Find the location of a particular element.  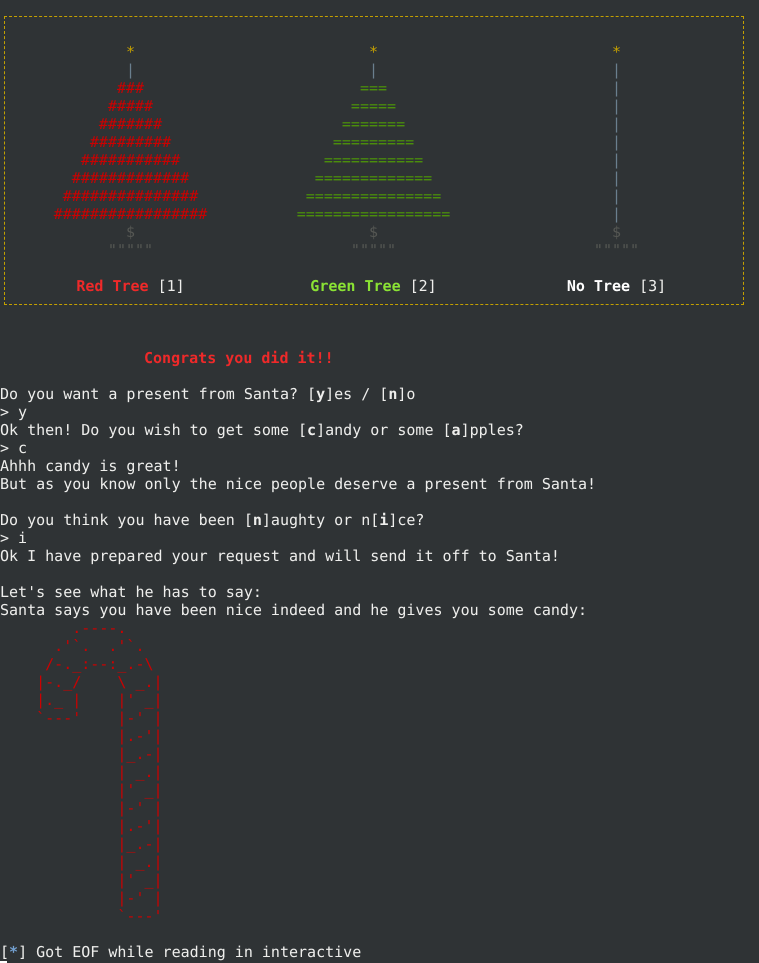

tree-drawing: * | ### ##### ####### ######### ########### ############# ############### ################# $ """"" is located at coordinates (131, 151).